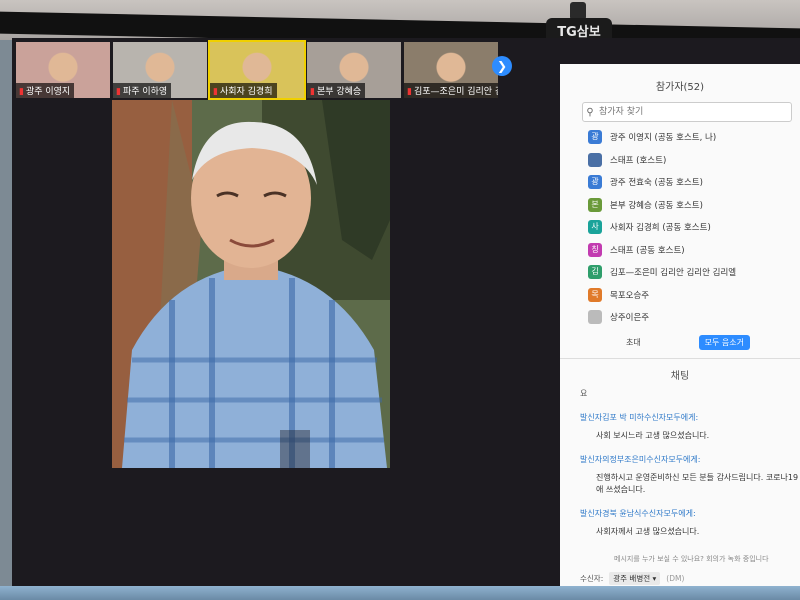  I want to click on chat-message-text: 사회자께서 고생 많으셨습니다., so click(648, 531).